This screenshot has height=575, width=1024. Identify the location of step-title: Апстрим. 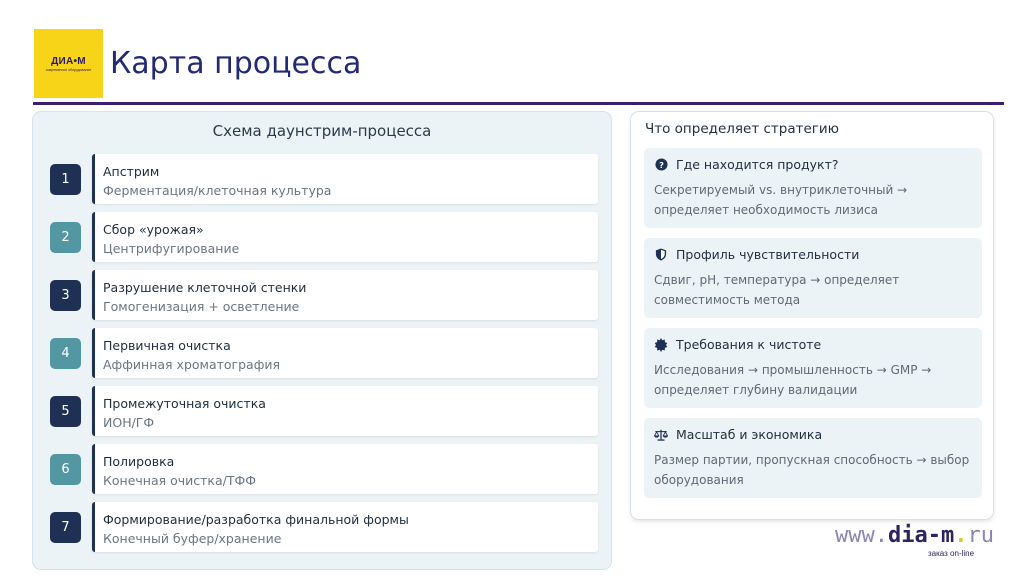
(131, 171).